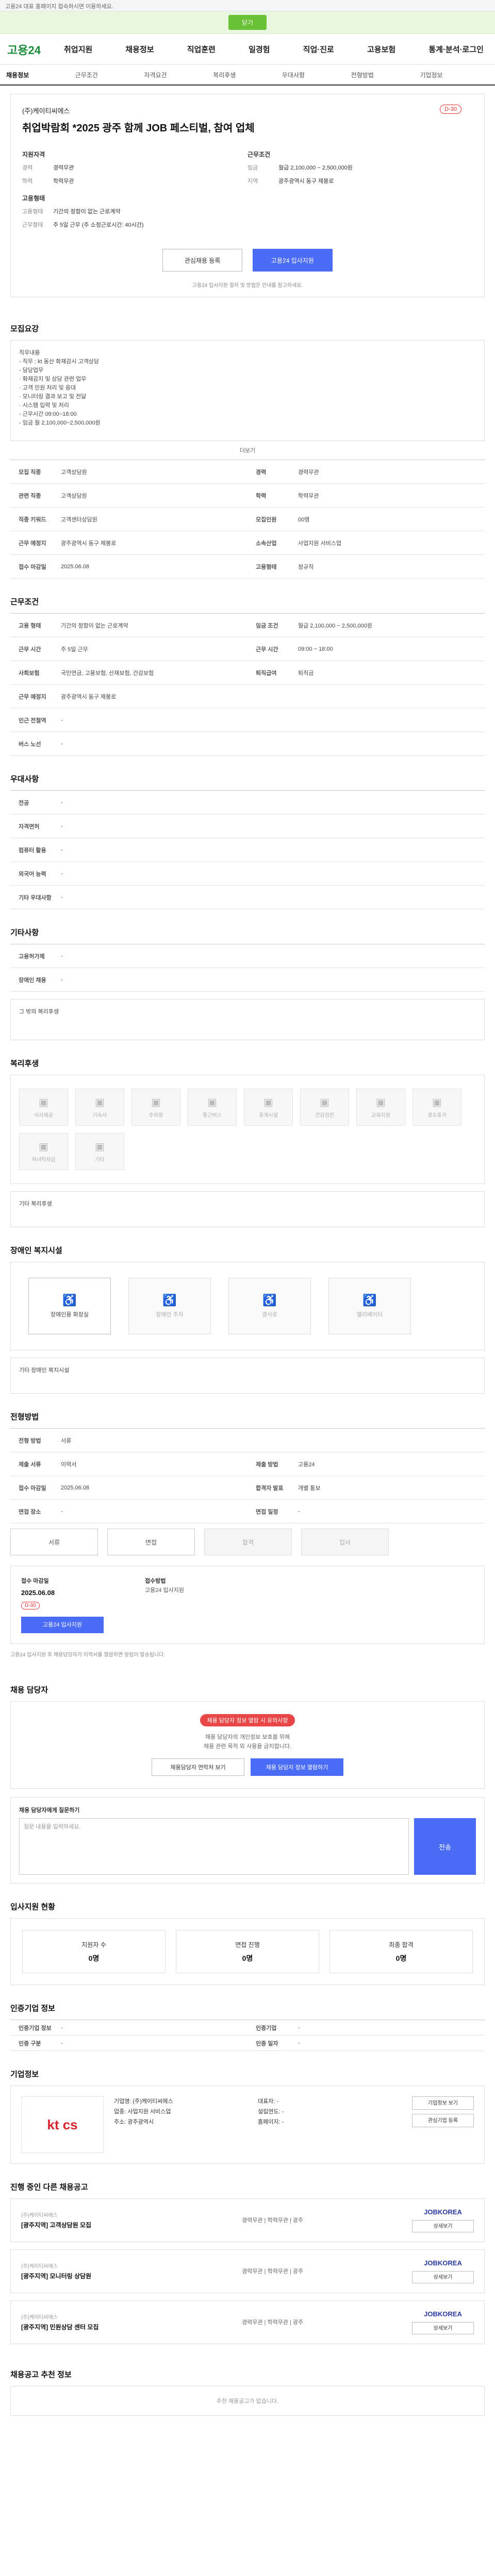 The width and height of the screenshot is (495, 2576). Describe the element at coordinates (324, 1115) in the screenshot. I see `welfare-label: 건강검진` at that location.